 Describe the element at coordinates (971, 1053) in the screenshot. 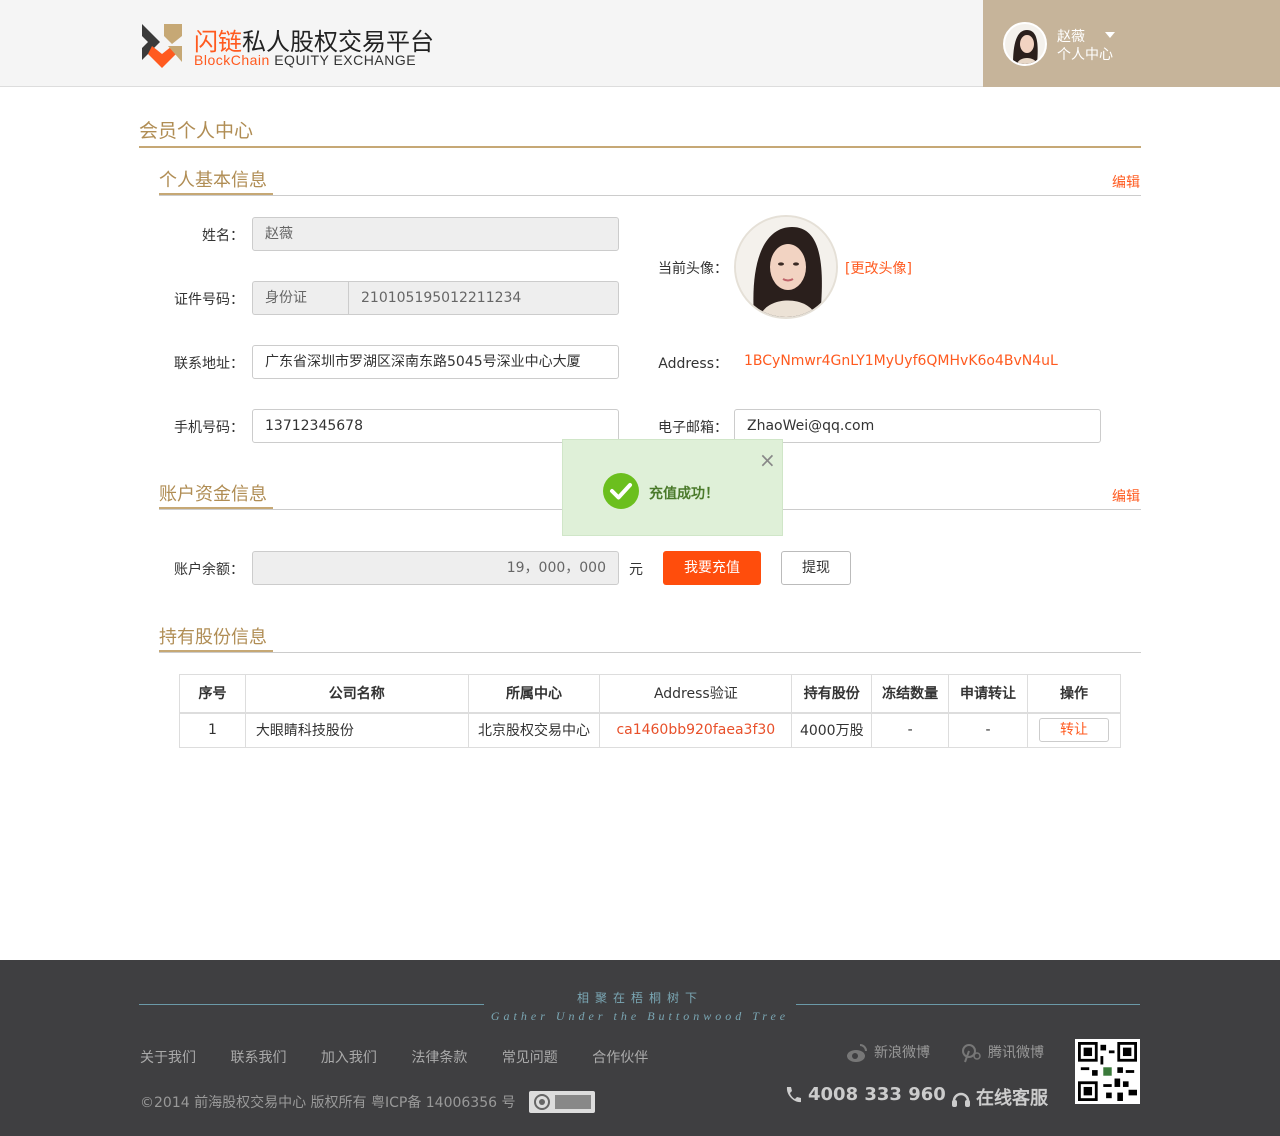

I see `tencent-weibo-icon` at that location.